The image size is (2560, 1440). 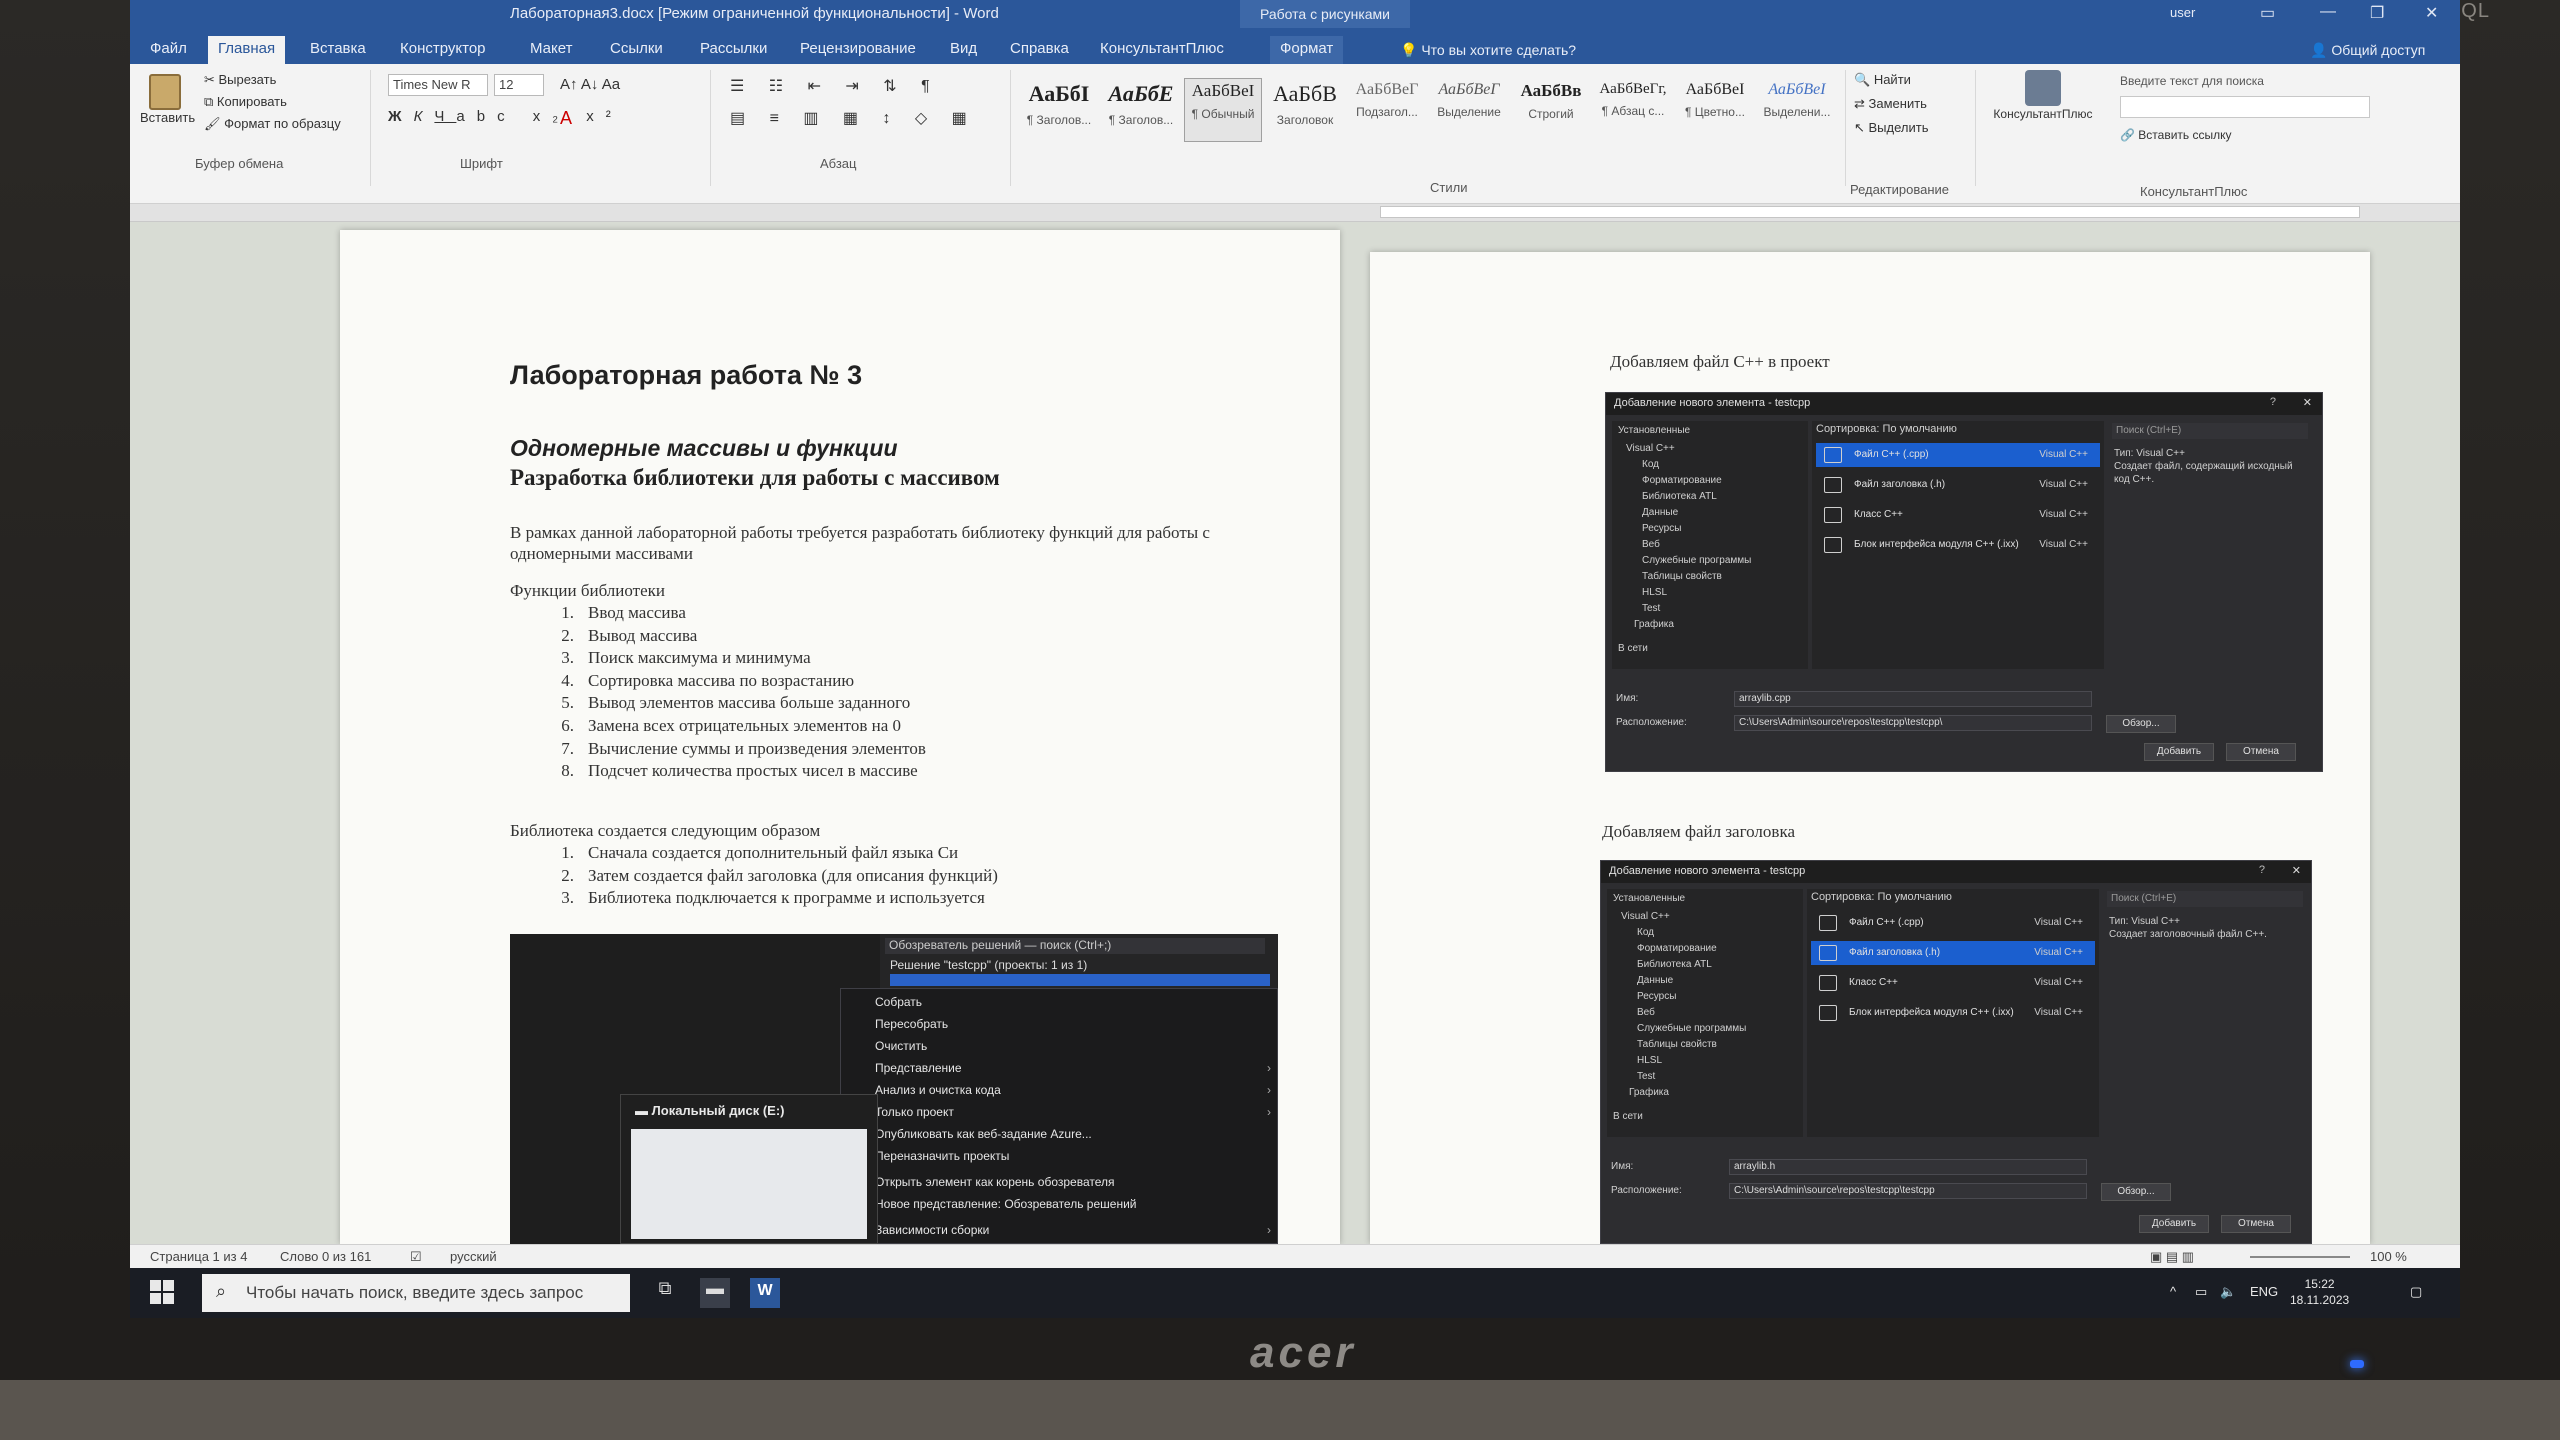 I want to click on paragraph-group-label: Абзац, so click(x=838, y=163).